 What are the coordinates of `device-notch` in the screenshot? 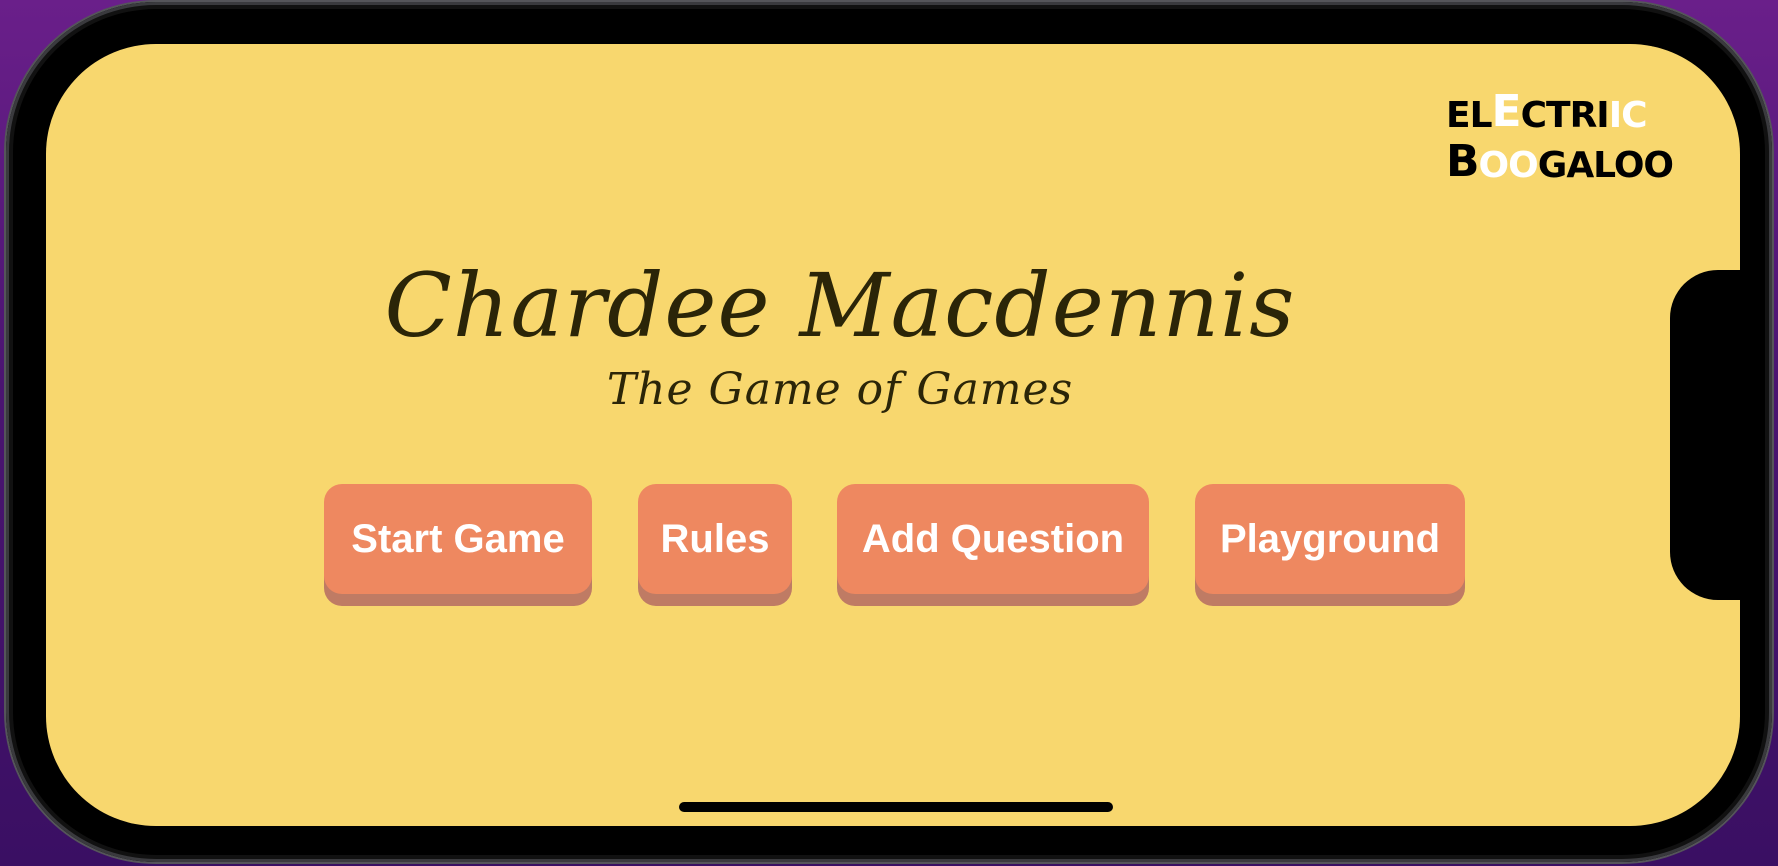 It's located at (1705, 435).